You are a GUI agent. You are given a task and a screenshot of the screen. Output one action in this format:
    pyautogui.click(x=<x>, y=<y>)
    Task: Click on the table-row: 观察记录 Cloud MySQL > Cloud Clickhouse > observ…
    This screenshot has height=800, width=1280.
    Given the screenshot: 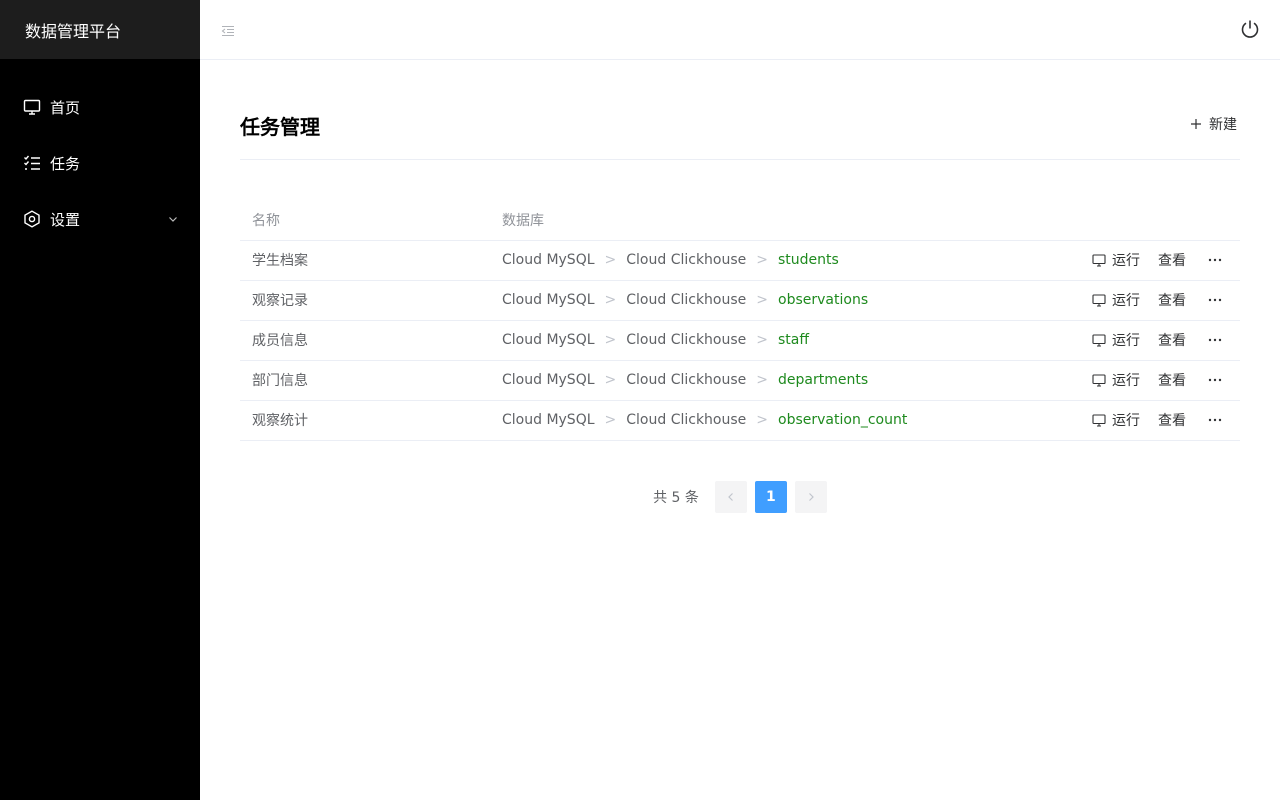 What is the action you would take?
    pyautogui.click(x=740, y=300)
    